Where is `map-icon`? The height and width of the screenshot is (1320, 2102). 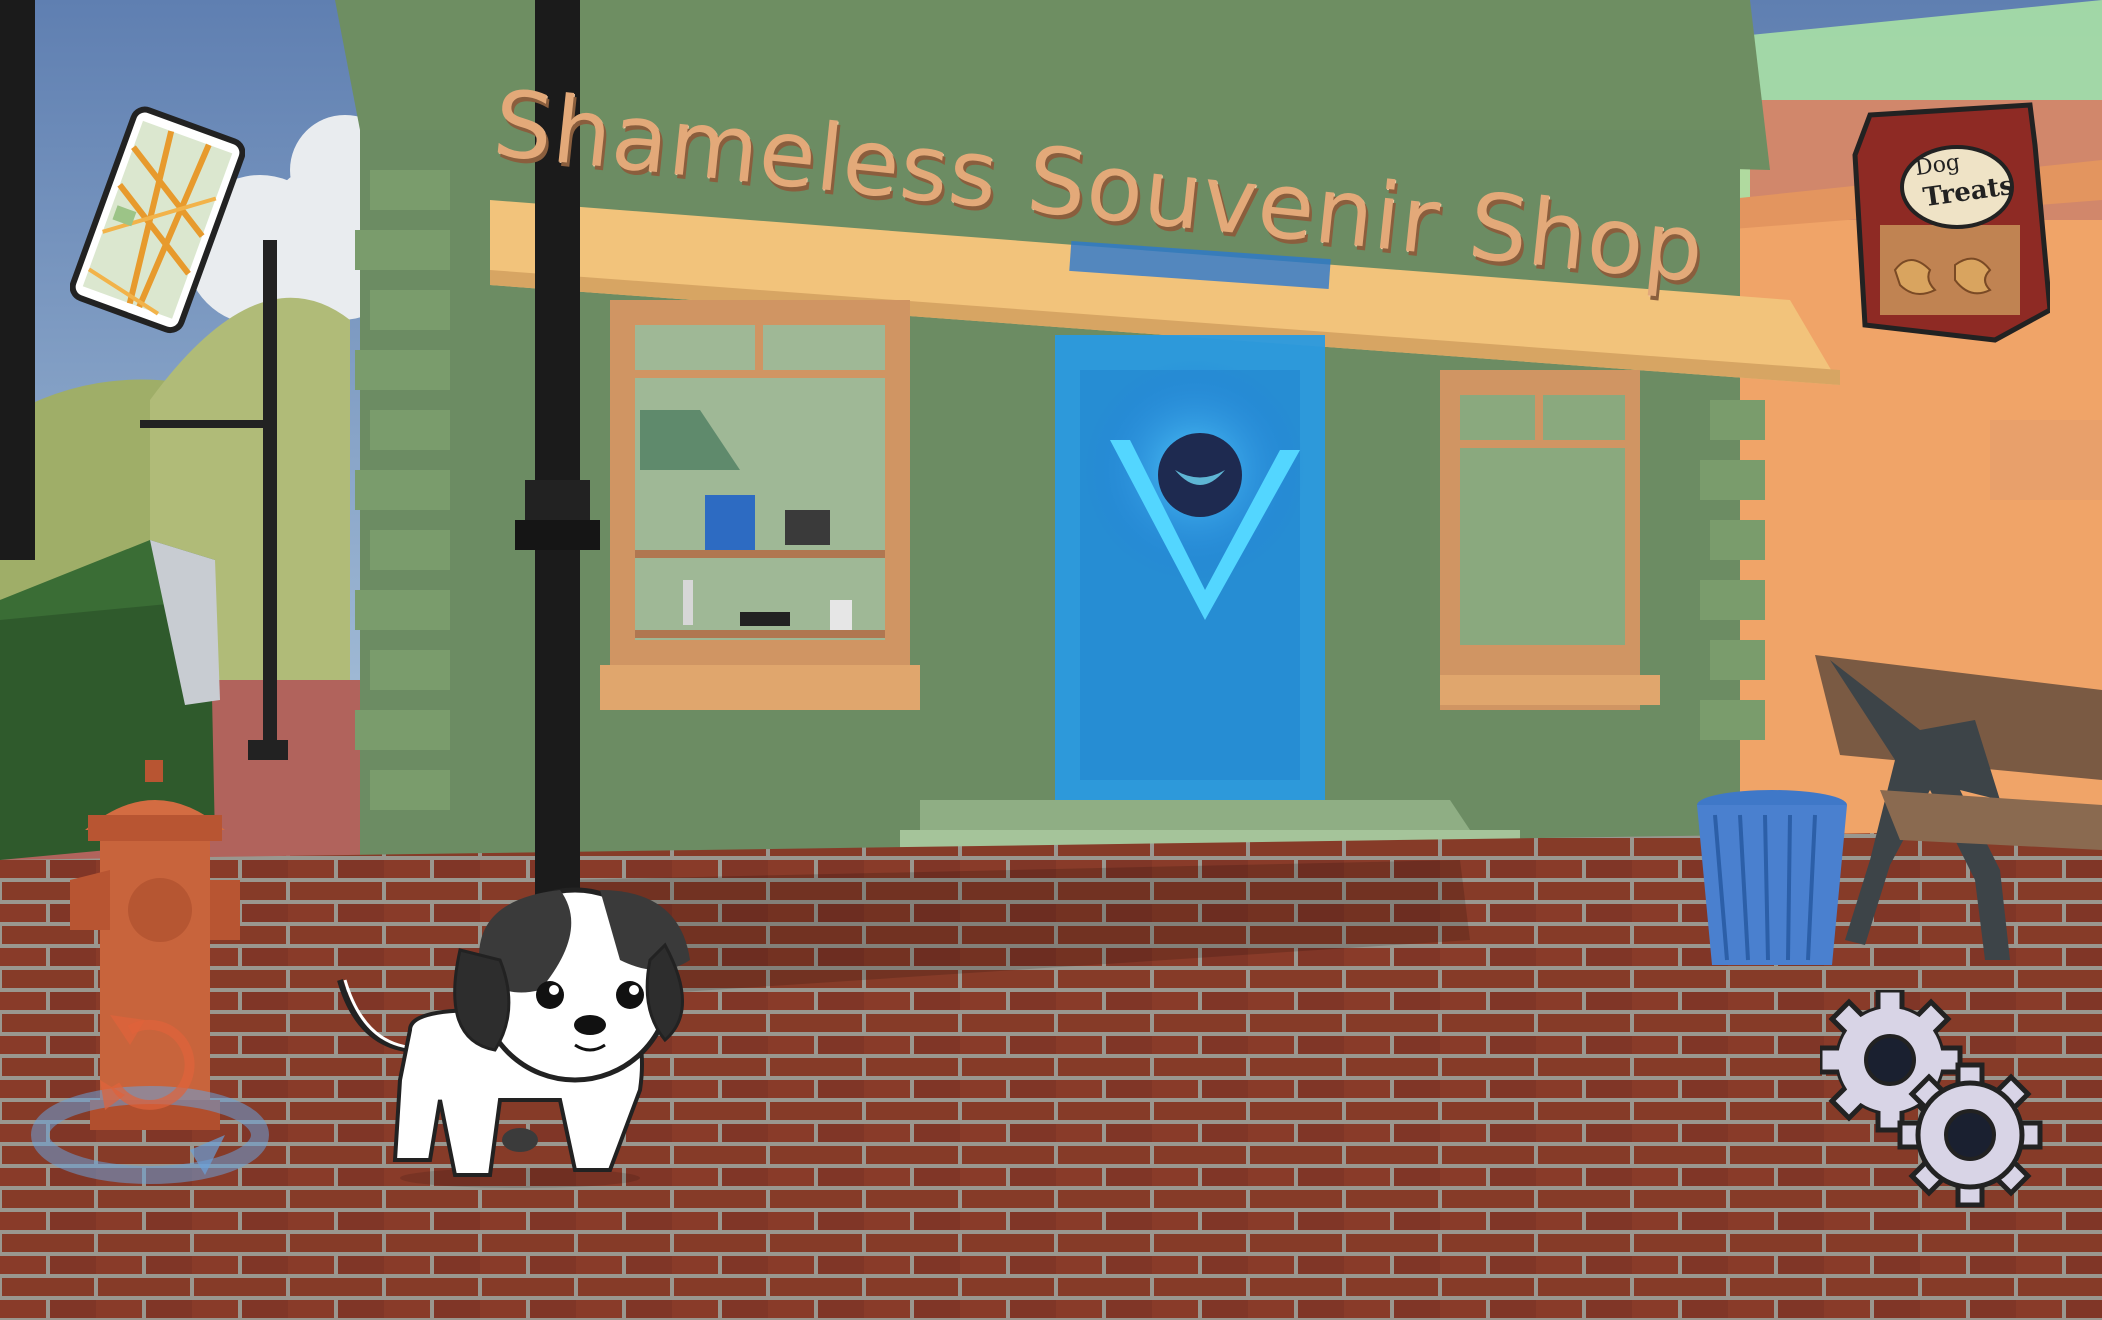
map-icon is located at coordinates (157, 220).